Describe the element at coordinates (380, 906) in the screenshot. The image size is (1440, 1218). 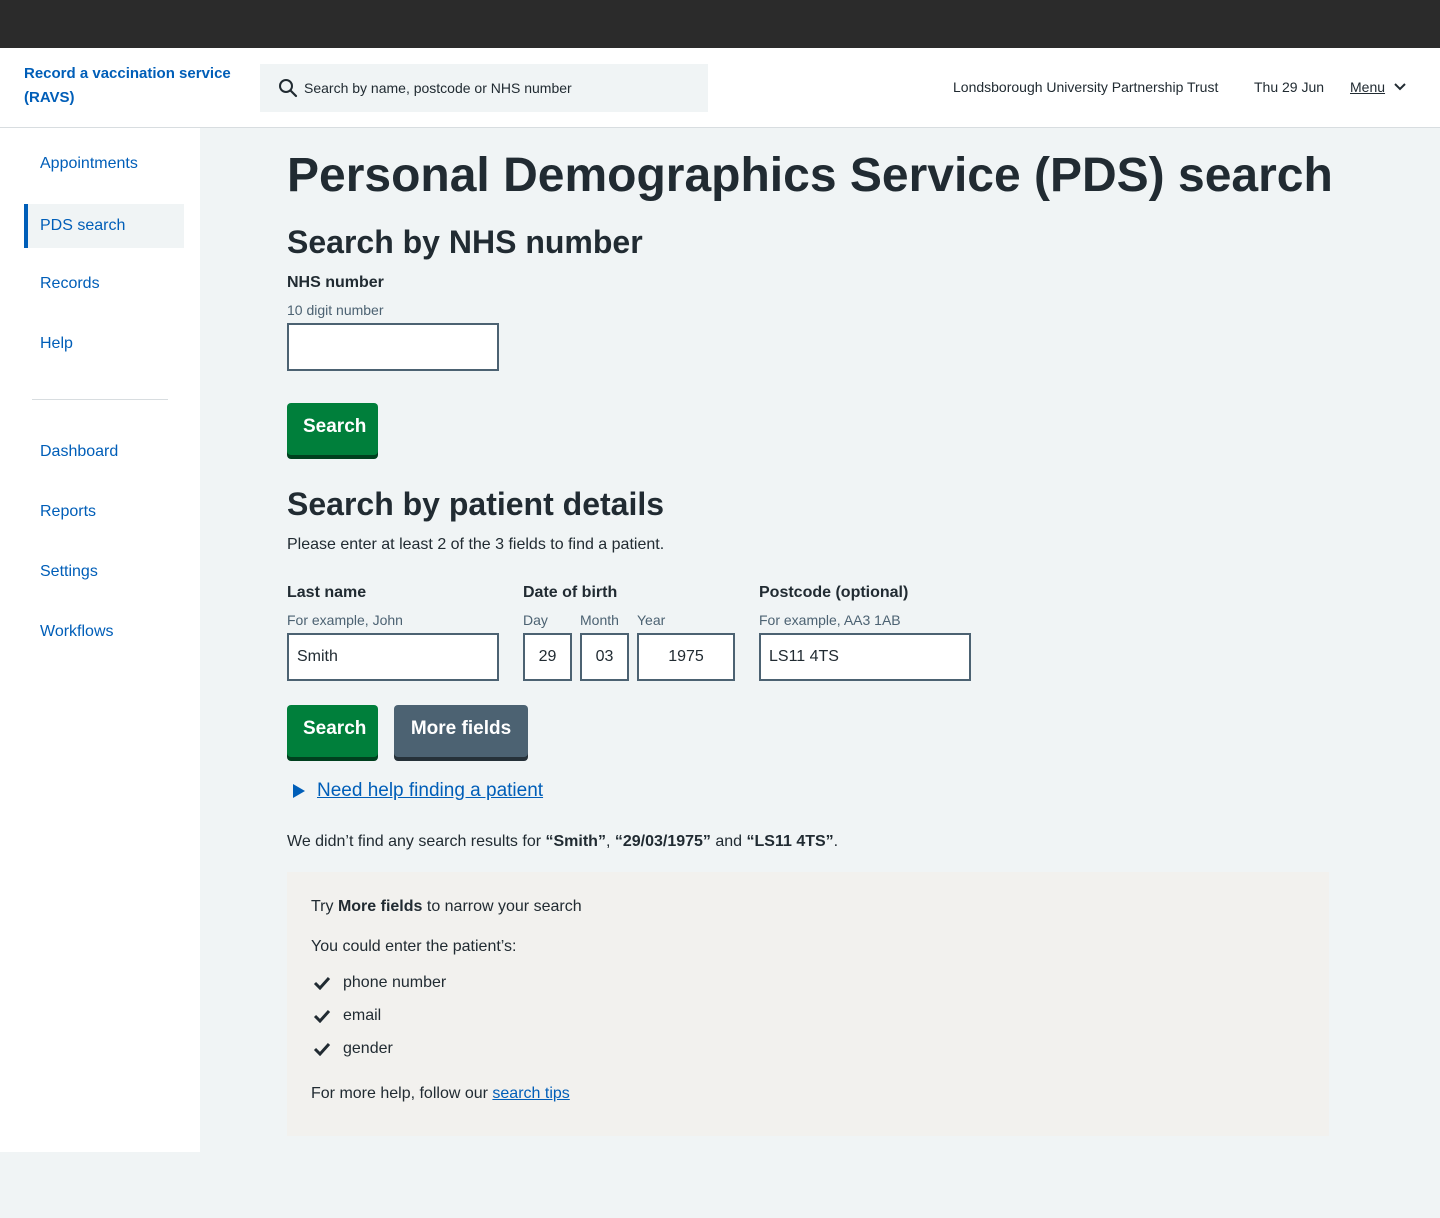
I see `try-bold: More fields` at that location.